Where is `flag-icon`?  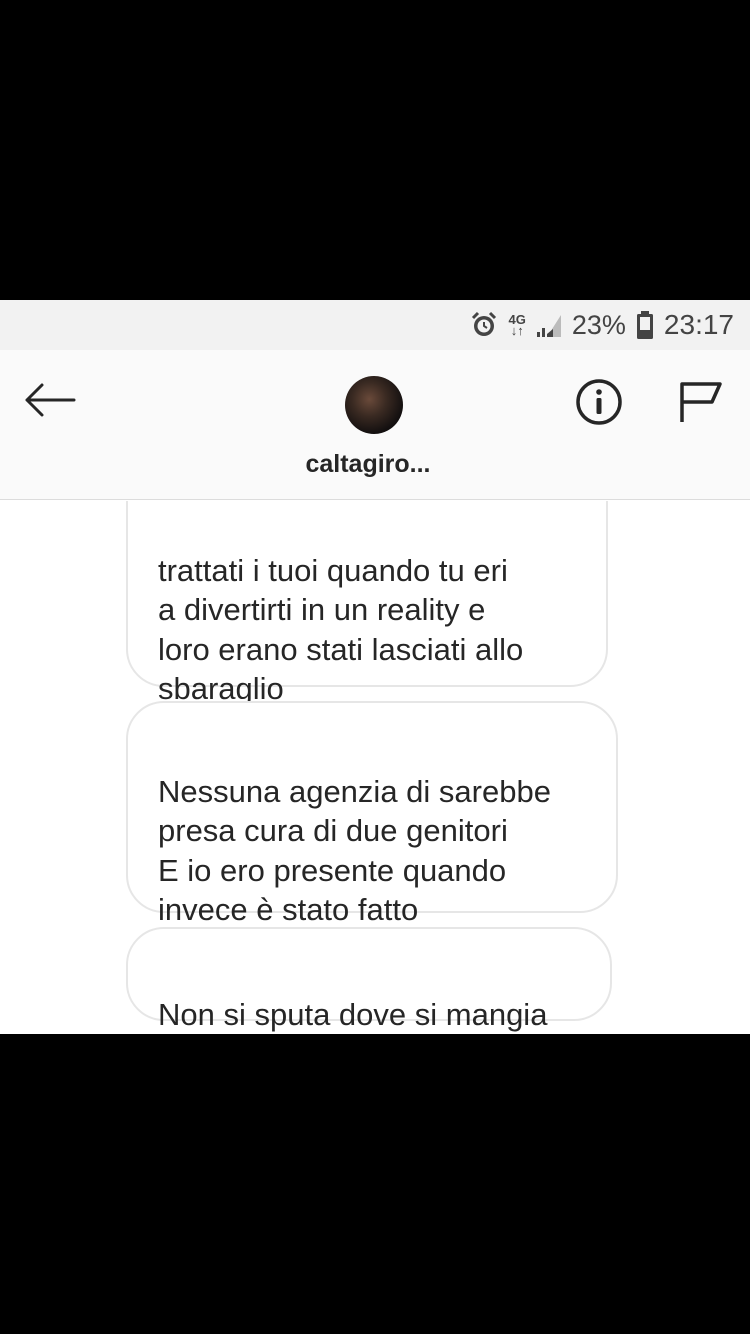
flag-icon is located at coordinates (700, 402).